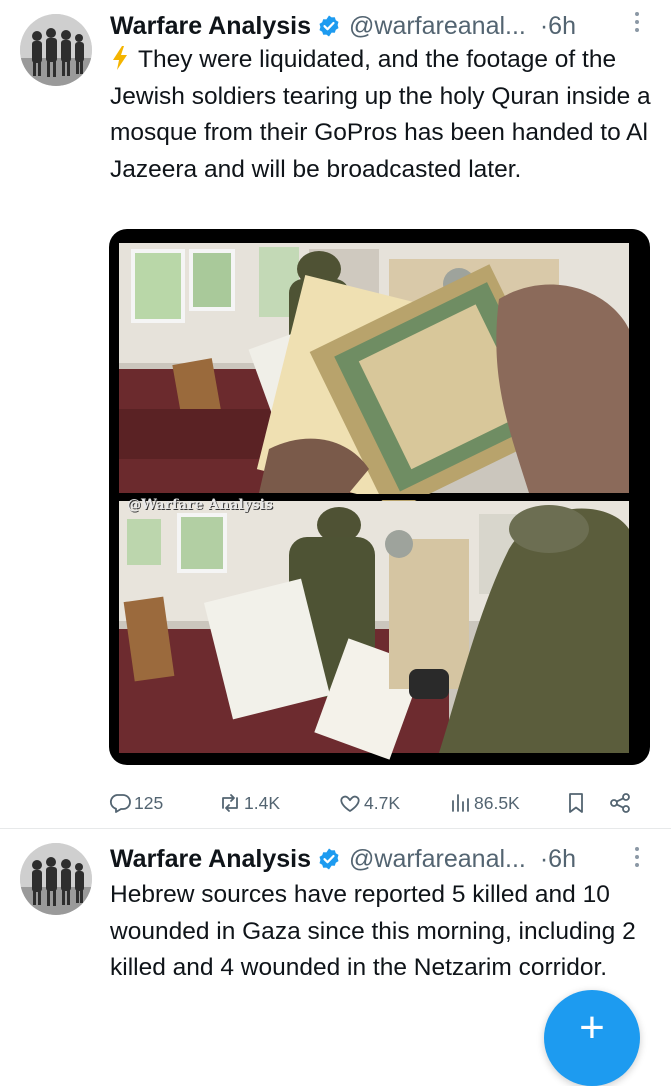  Describe the element at coordinates (120, 58) in the screenshot. I see `lightning-bolt-icon` at that location.